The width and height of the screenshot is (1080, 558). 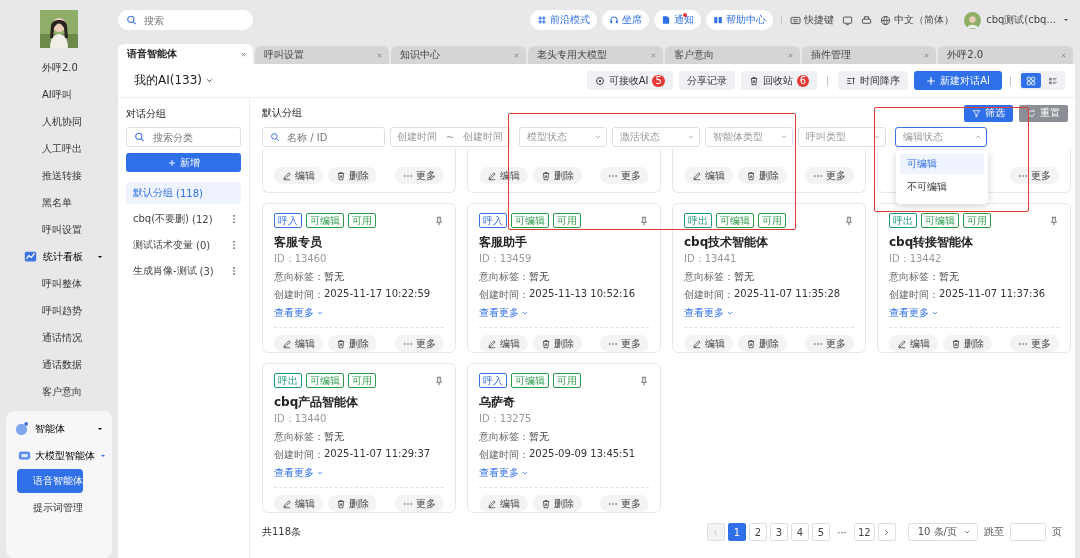 What do you see at coordinates (59, 67) in the screenshot?
I see `sidebar-item: 外呼2.0` at bounding box center [59, 67].